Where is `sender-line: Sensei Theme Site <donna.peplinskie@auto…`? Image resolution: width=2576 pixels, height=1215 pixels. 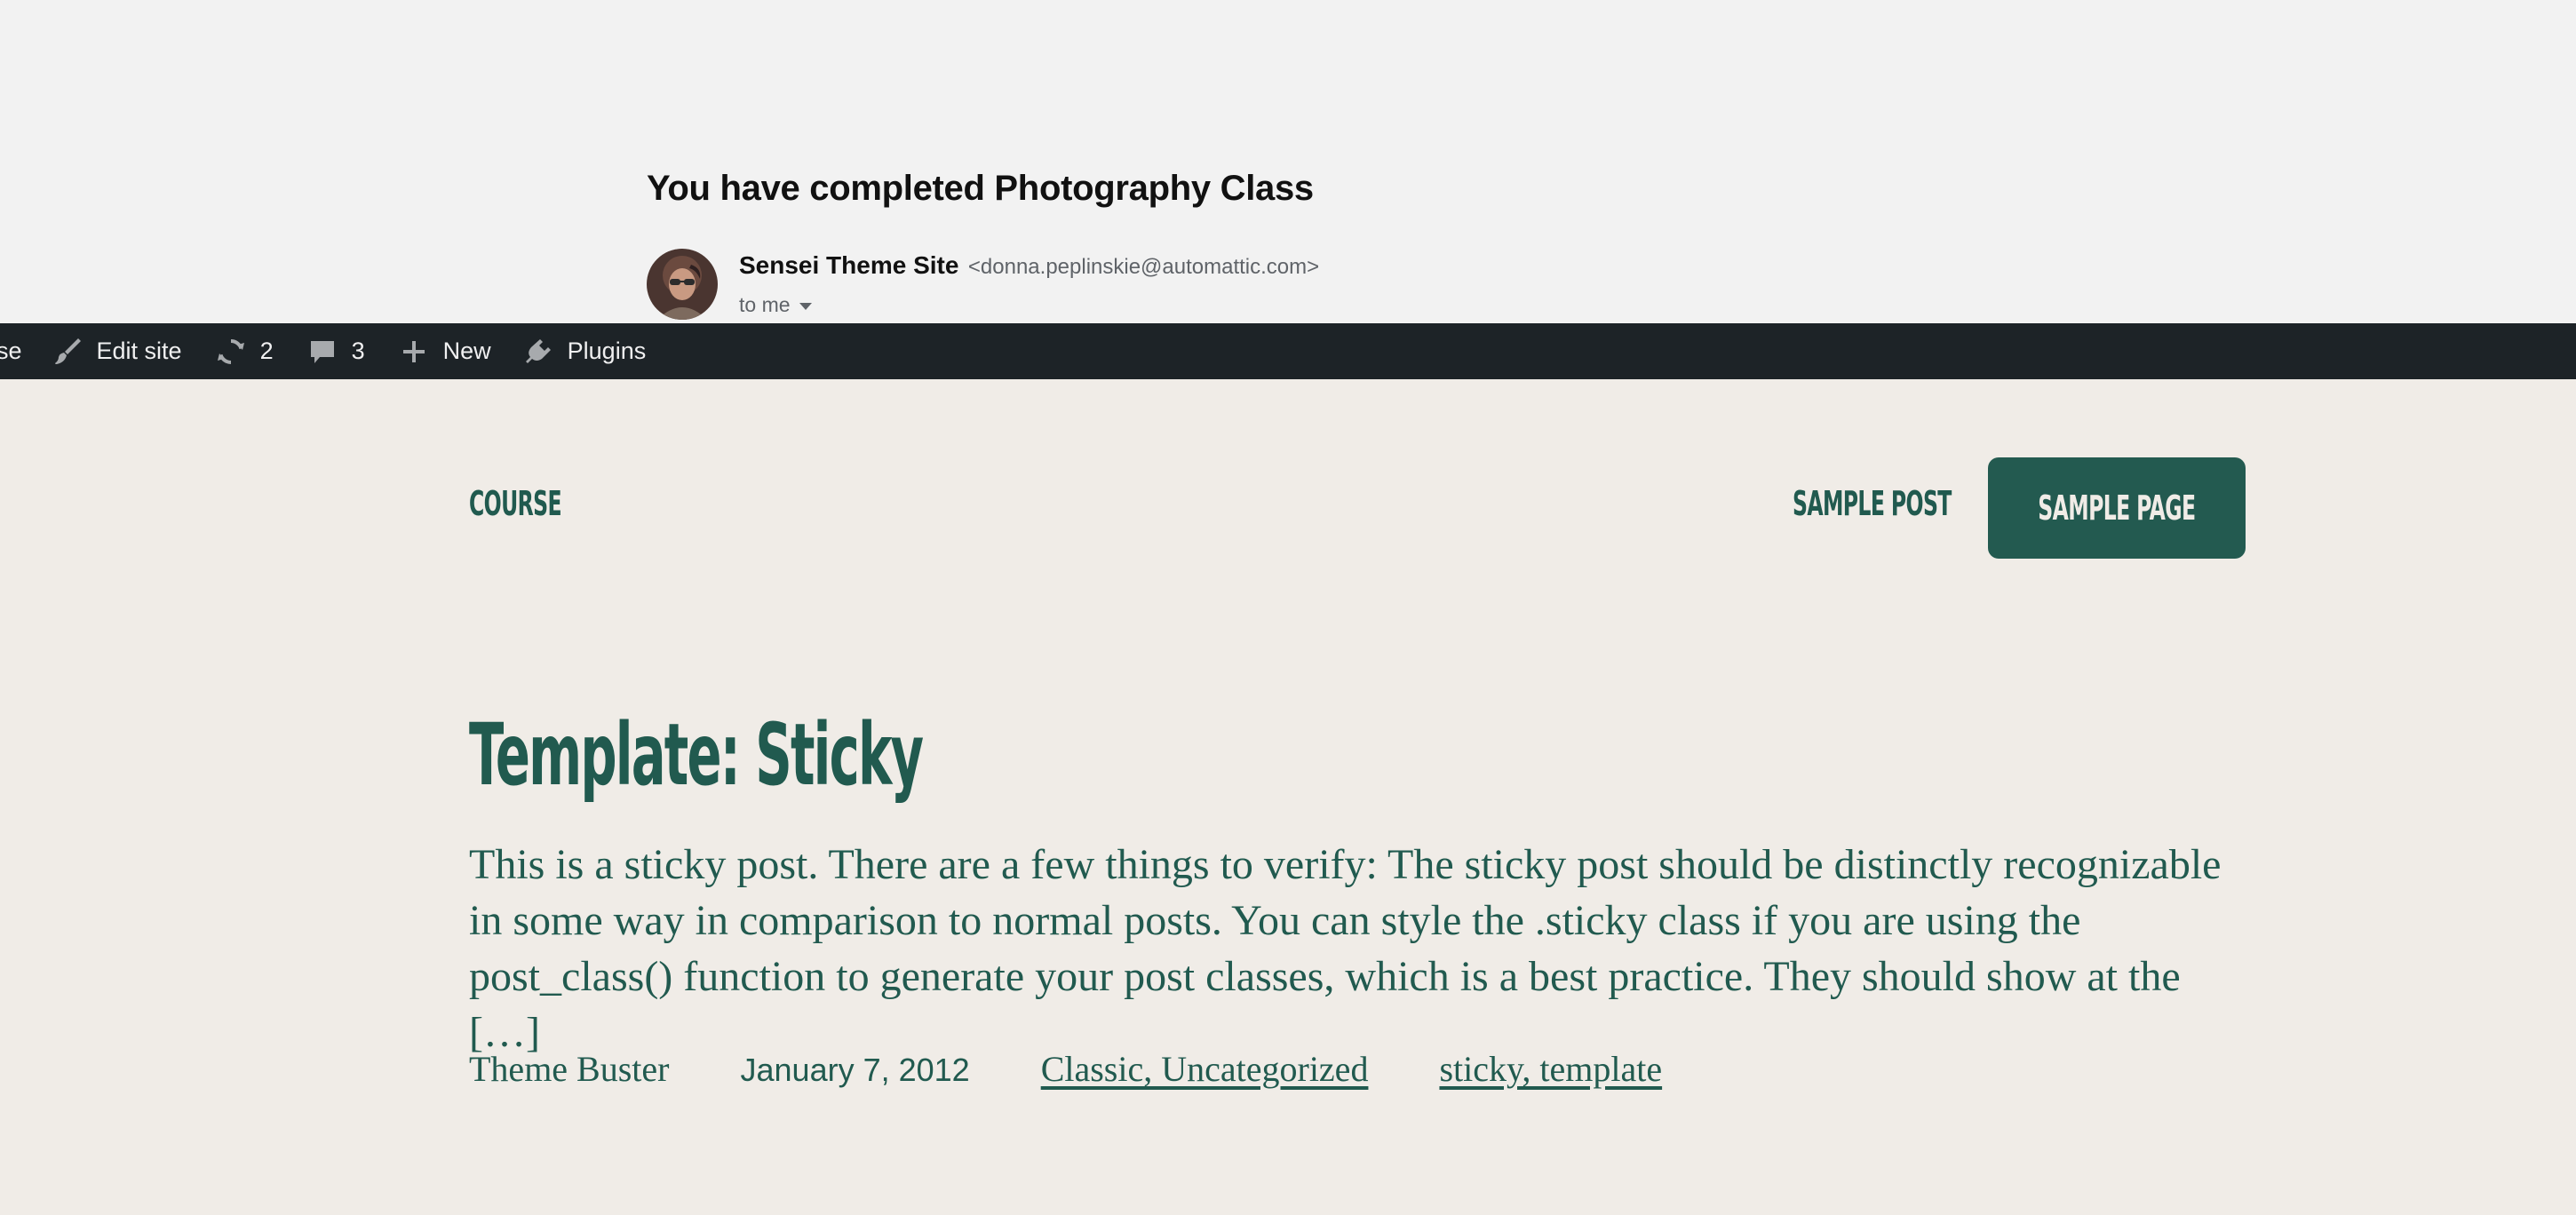 sender-line: Sensei Theme Site <donna.peplinskie@auto… is located at coordinates (1029, 265).